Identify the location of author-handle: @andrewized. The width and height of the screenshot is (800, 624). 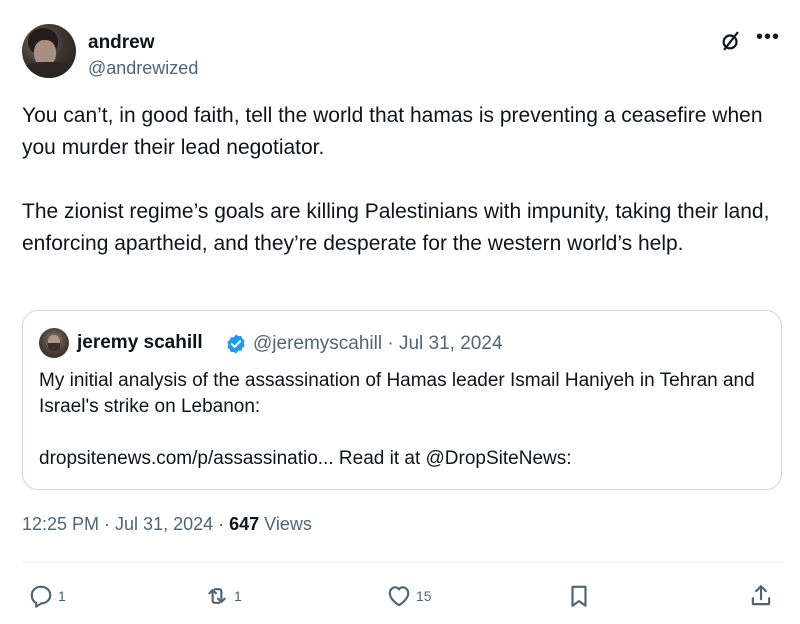
(143, 68).